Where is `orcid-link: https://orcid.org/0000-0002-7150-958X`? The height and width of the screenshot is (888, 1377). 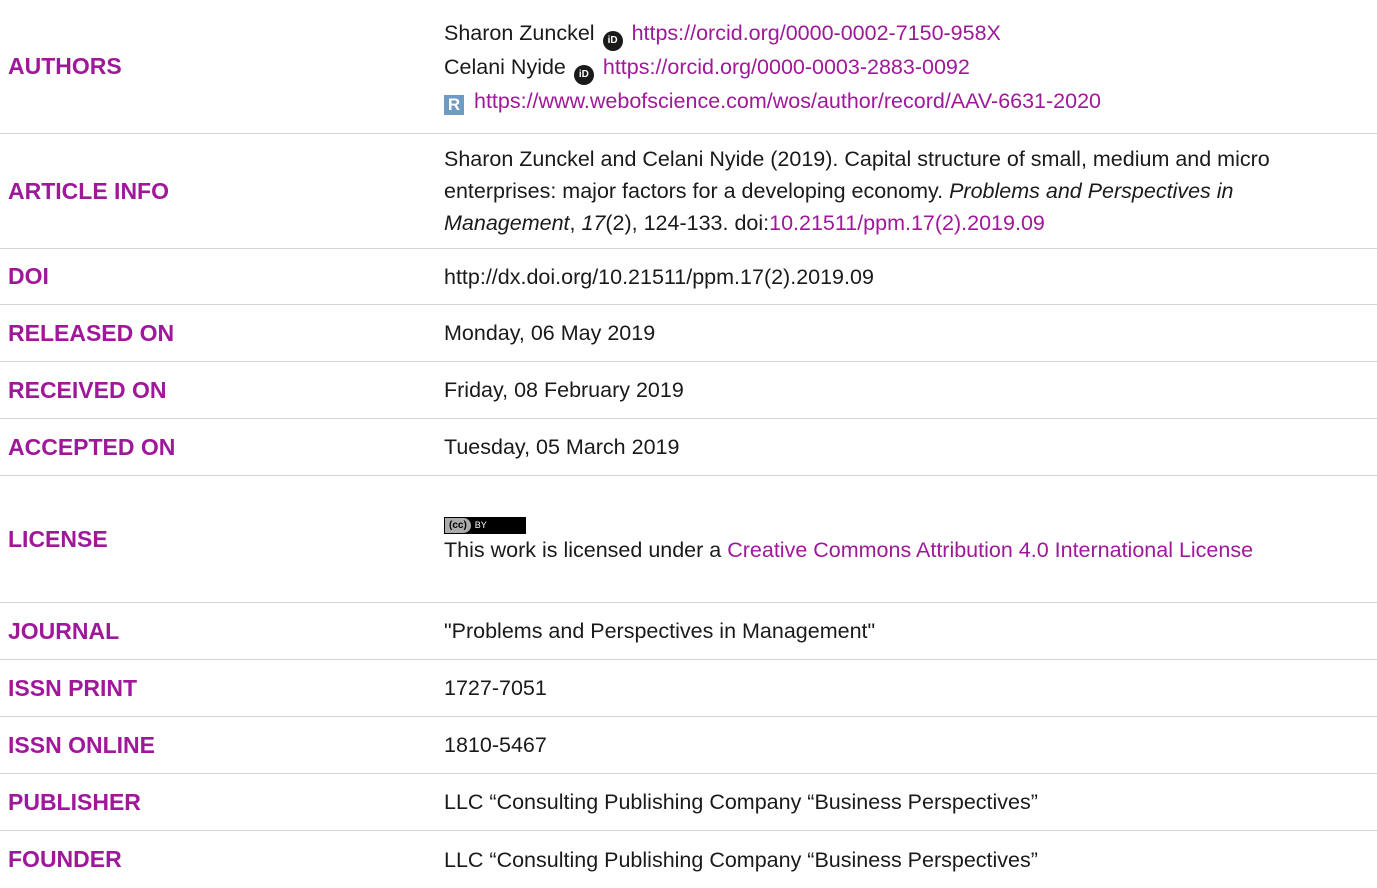 orcid-link: https://orcid.org/0000-0002-7150-958X is located at coordinates (816, 33).